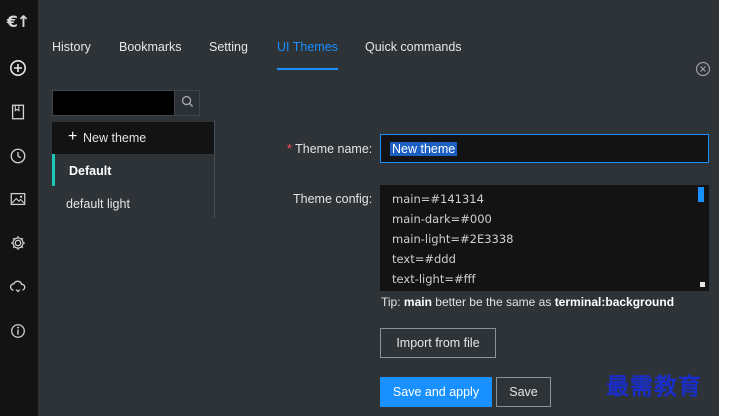 The width and height of the screenshot is (732, 416). What do you see at coordinates (523, 392) in the screenshot?
I see `save-button: Save` at bounding box center [523, 392].